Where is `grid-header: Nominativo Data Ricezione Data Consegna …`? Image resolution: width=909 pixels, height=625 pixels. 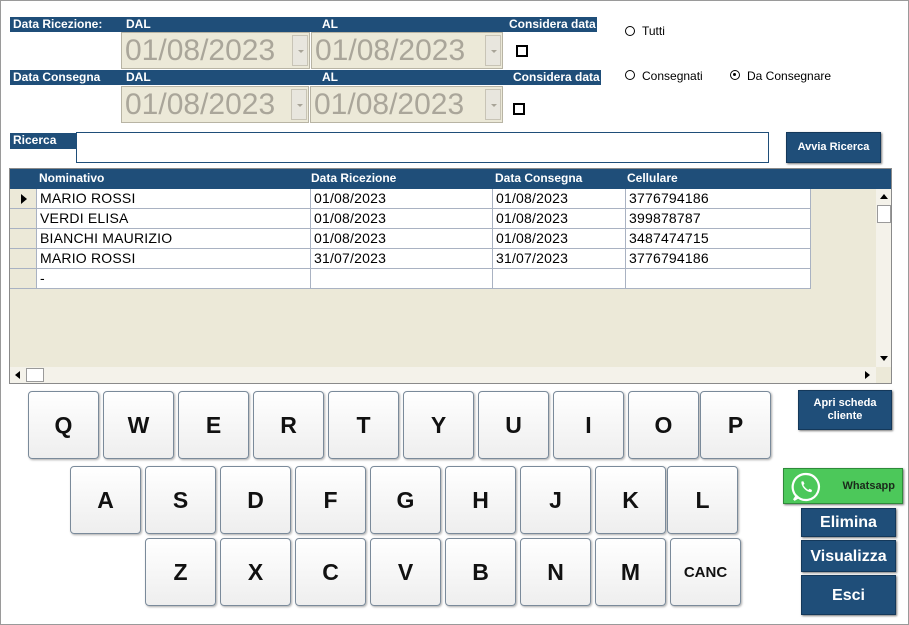
grid-header: Nominativo Data Ricezione Data Consegna … is located at coordinates (450, 179).